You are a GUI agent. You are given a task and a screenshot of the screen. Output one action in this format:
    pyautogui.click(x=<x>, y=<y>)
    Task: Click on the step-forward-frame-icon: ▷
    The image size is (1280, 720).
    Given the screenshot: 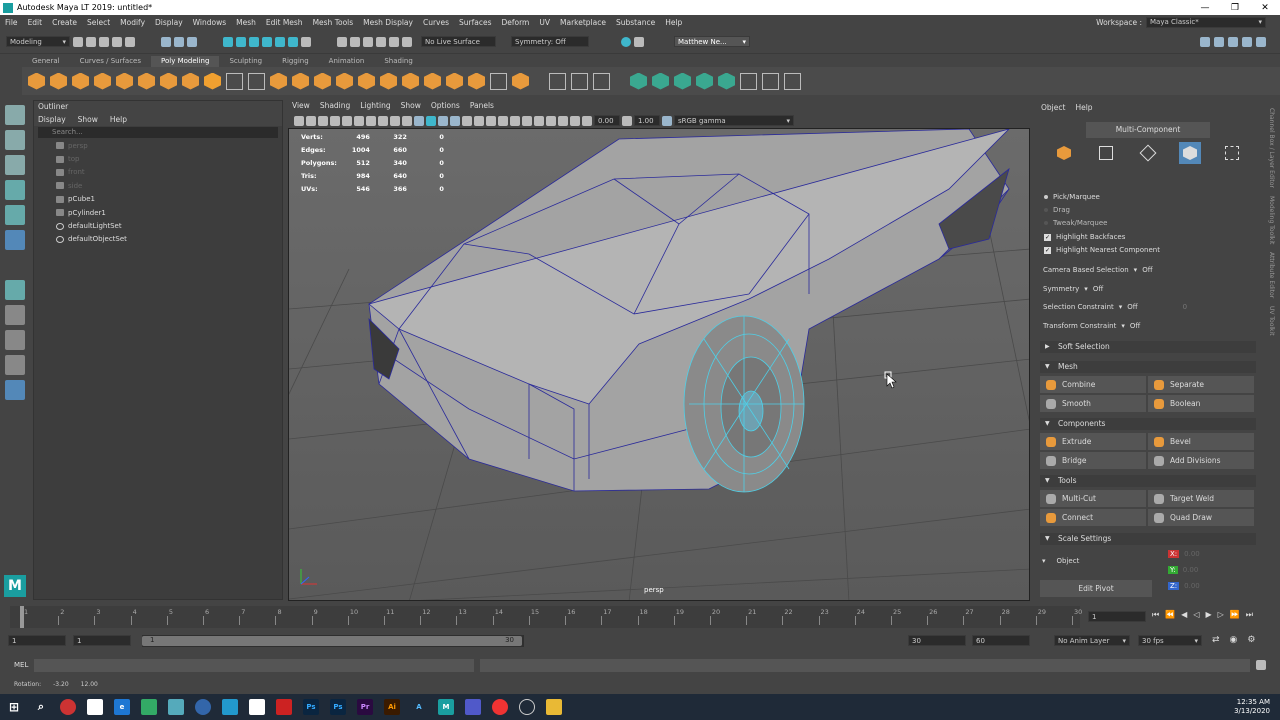 What is the action you would take?
    pyautogui.click(x=1221, y=615)
    